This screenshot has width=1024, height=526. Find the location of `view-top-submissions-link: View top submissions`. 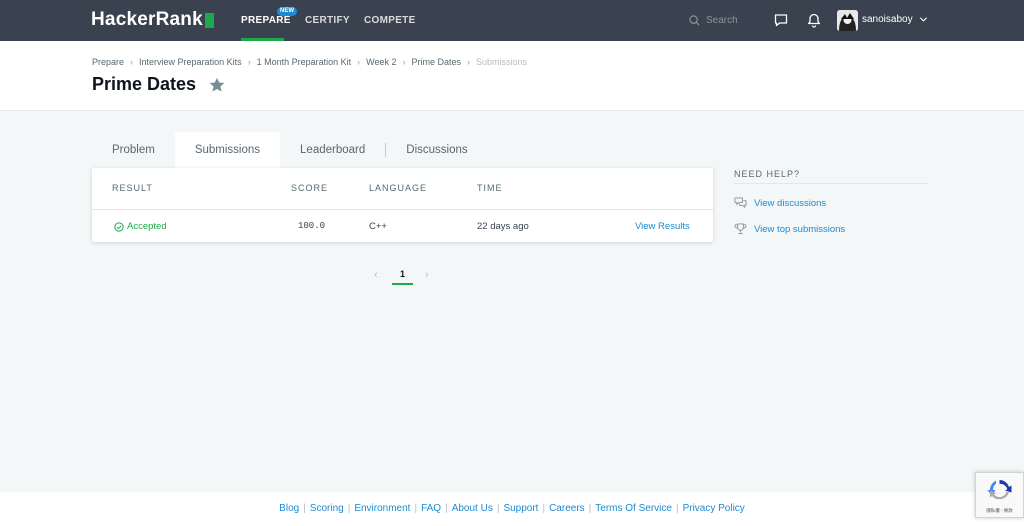

view-top-submissions-link: View top submissions is located at coordinates (789, 229).